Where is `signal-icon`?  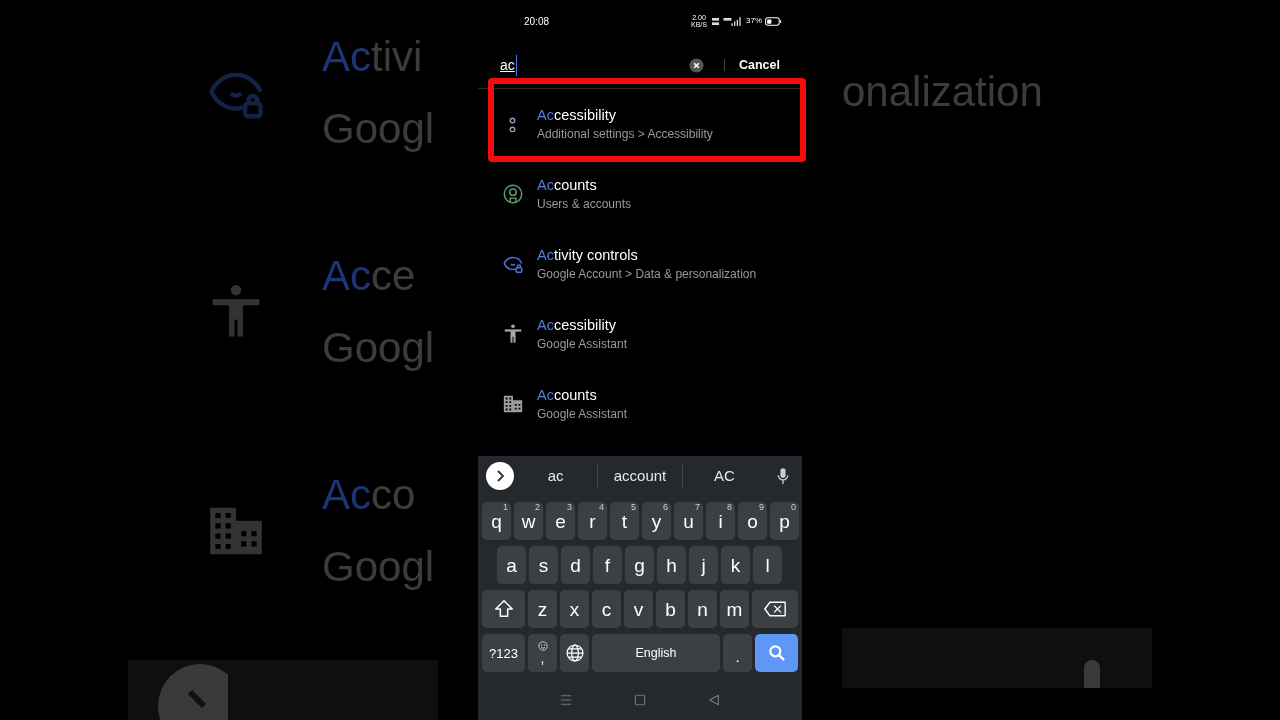
signal-icon is located at coordinates (727, 21).